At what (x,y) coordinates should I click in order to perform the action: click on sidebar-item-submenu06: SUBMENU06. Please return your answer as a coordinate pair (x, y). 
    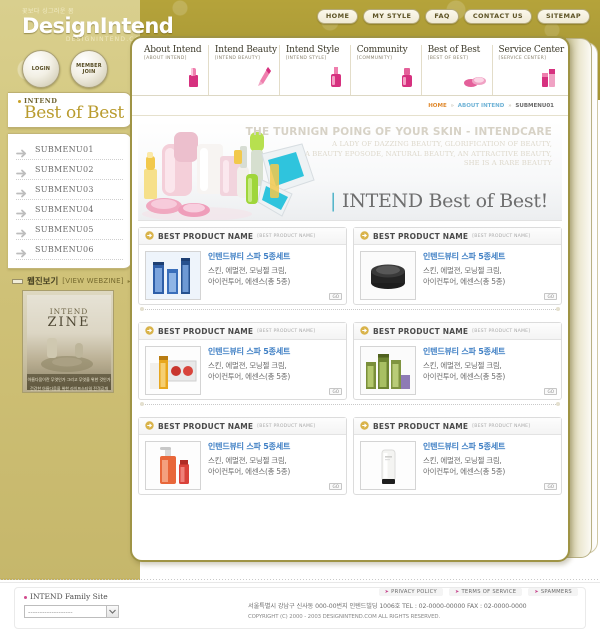
    Looking at the image, I should click on (69, 250).